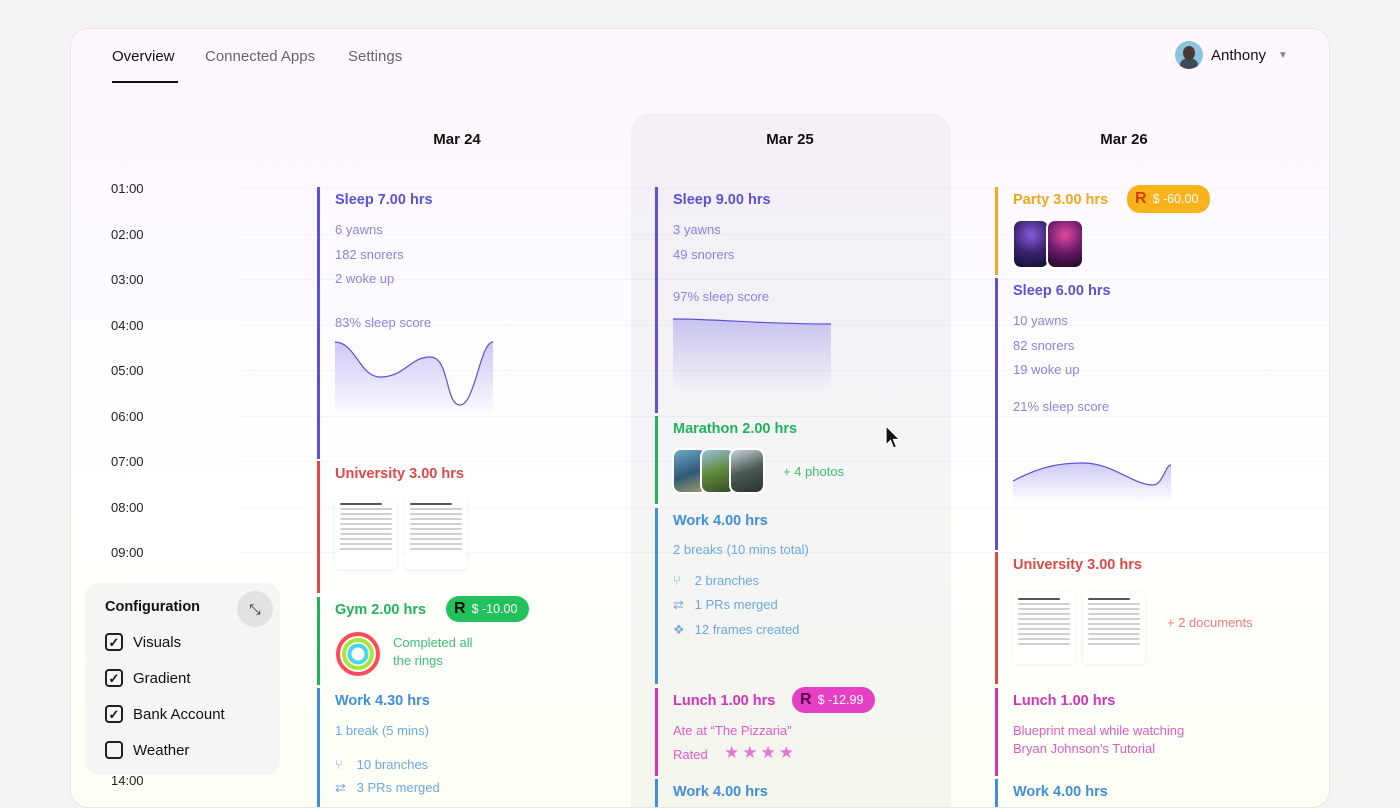 The height and width of the screenshot is (808, 1400). What do you see at coordinates (127, 234) in the screenshot?
I see `hour-label: 02:00` at bounding box center [127, 234].